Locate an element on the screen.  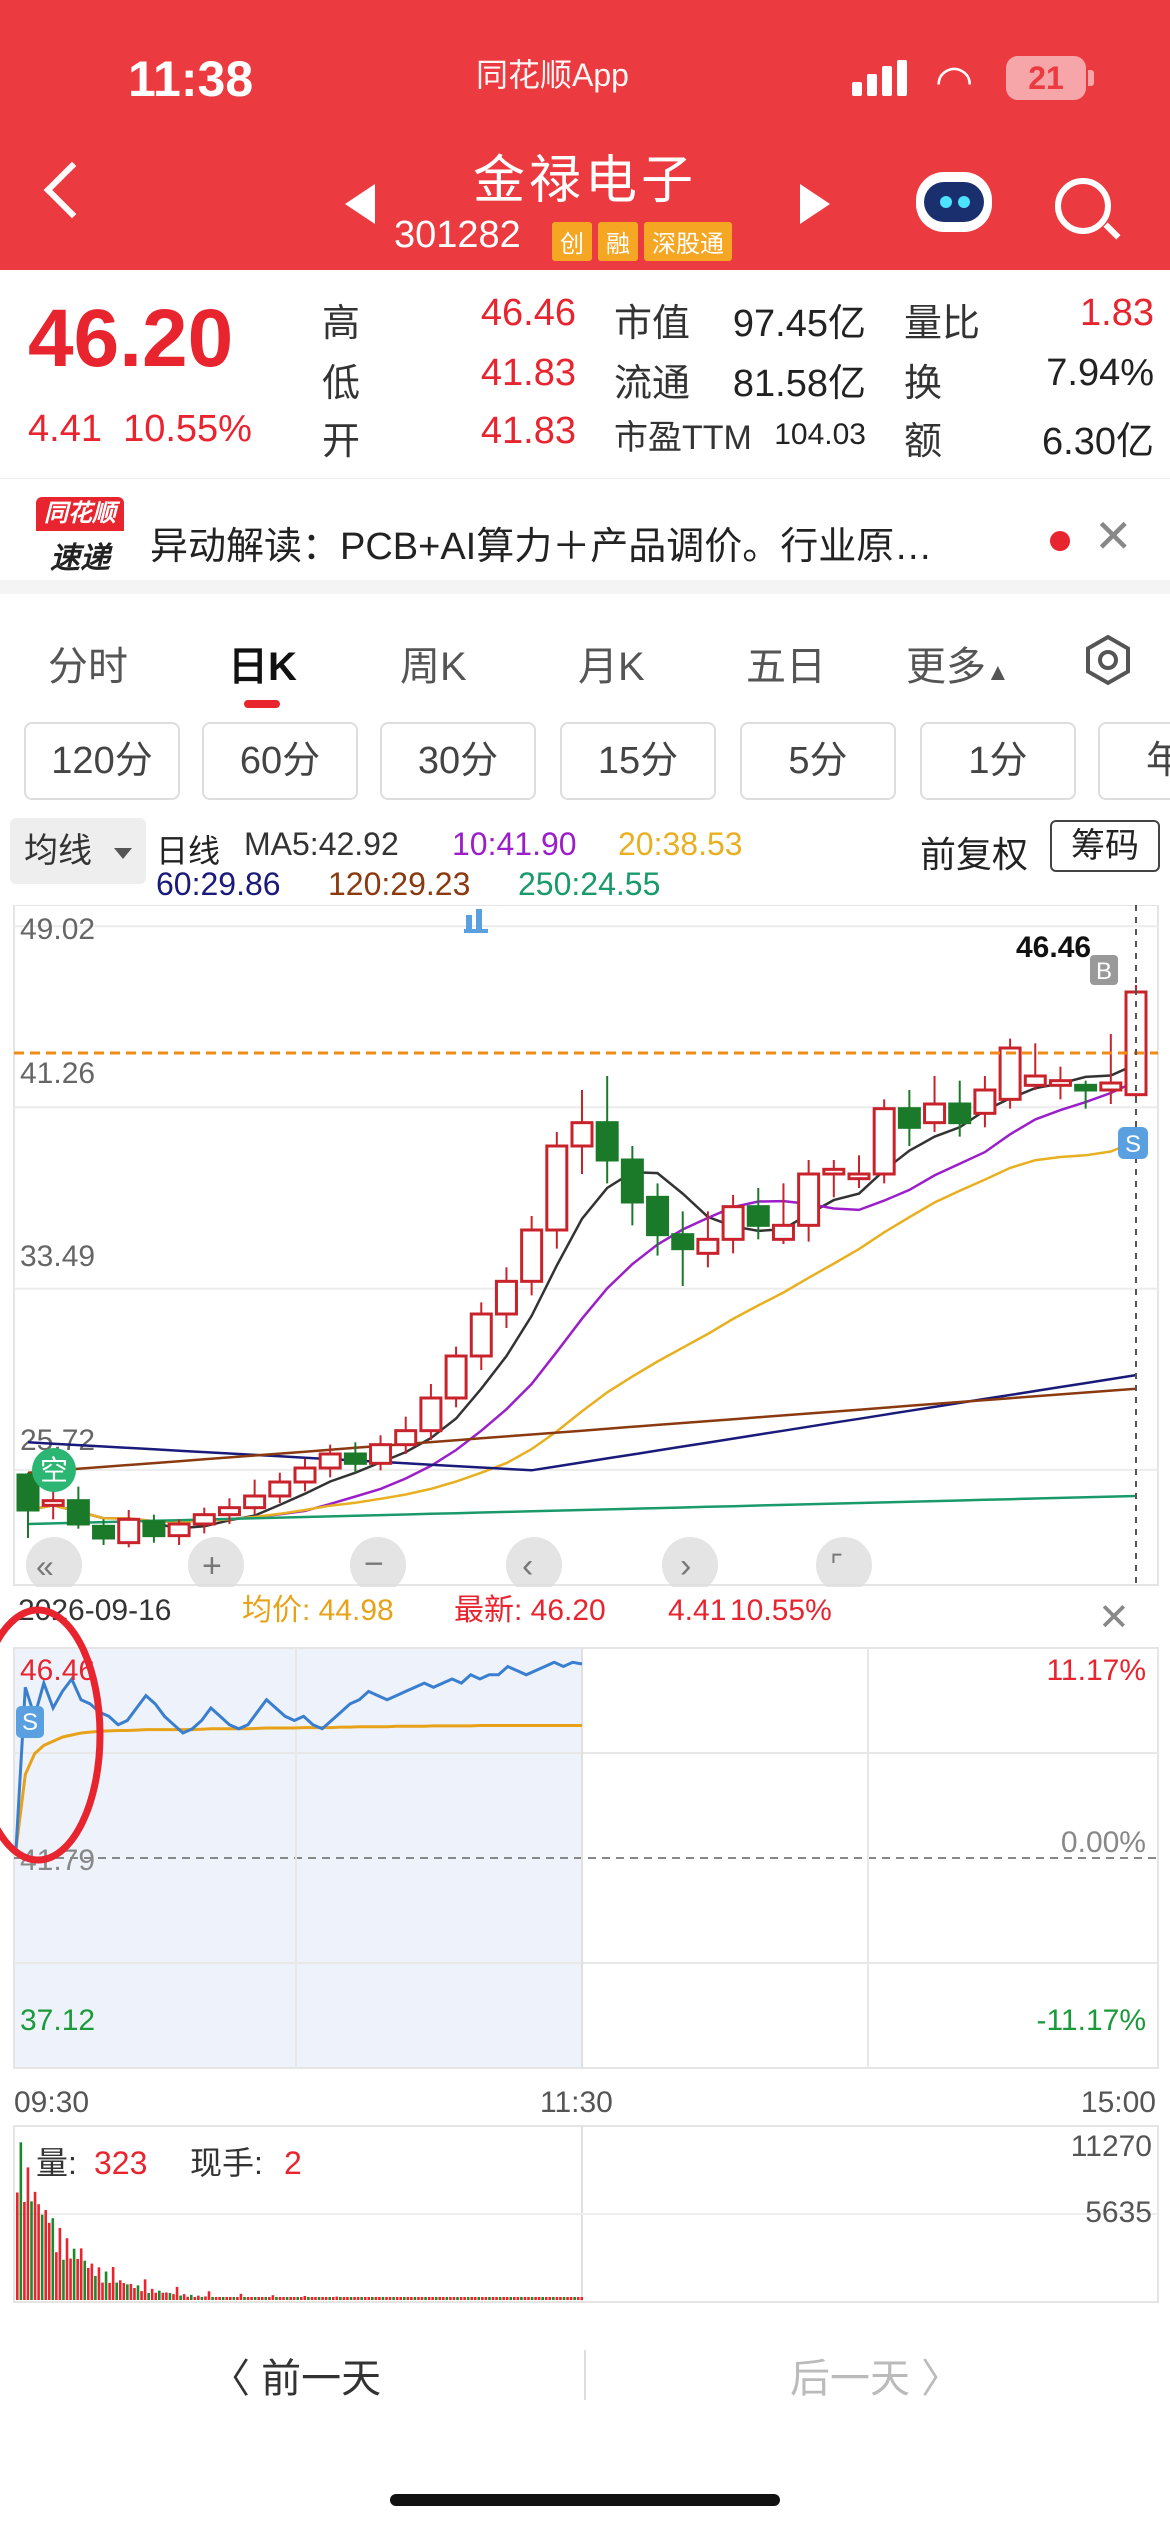
intraday-latest-pct: 10.55% is located at coordinates (781, 1610).